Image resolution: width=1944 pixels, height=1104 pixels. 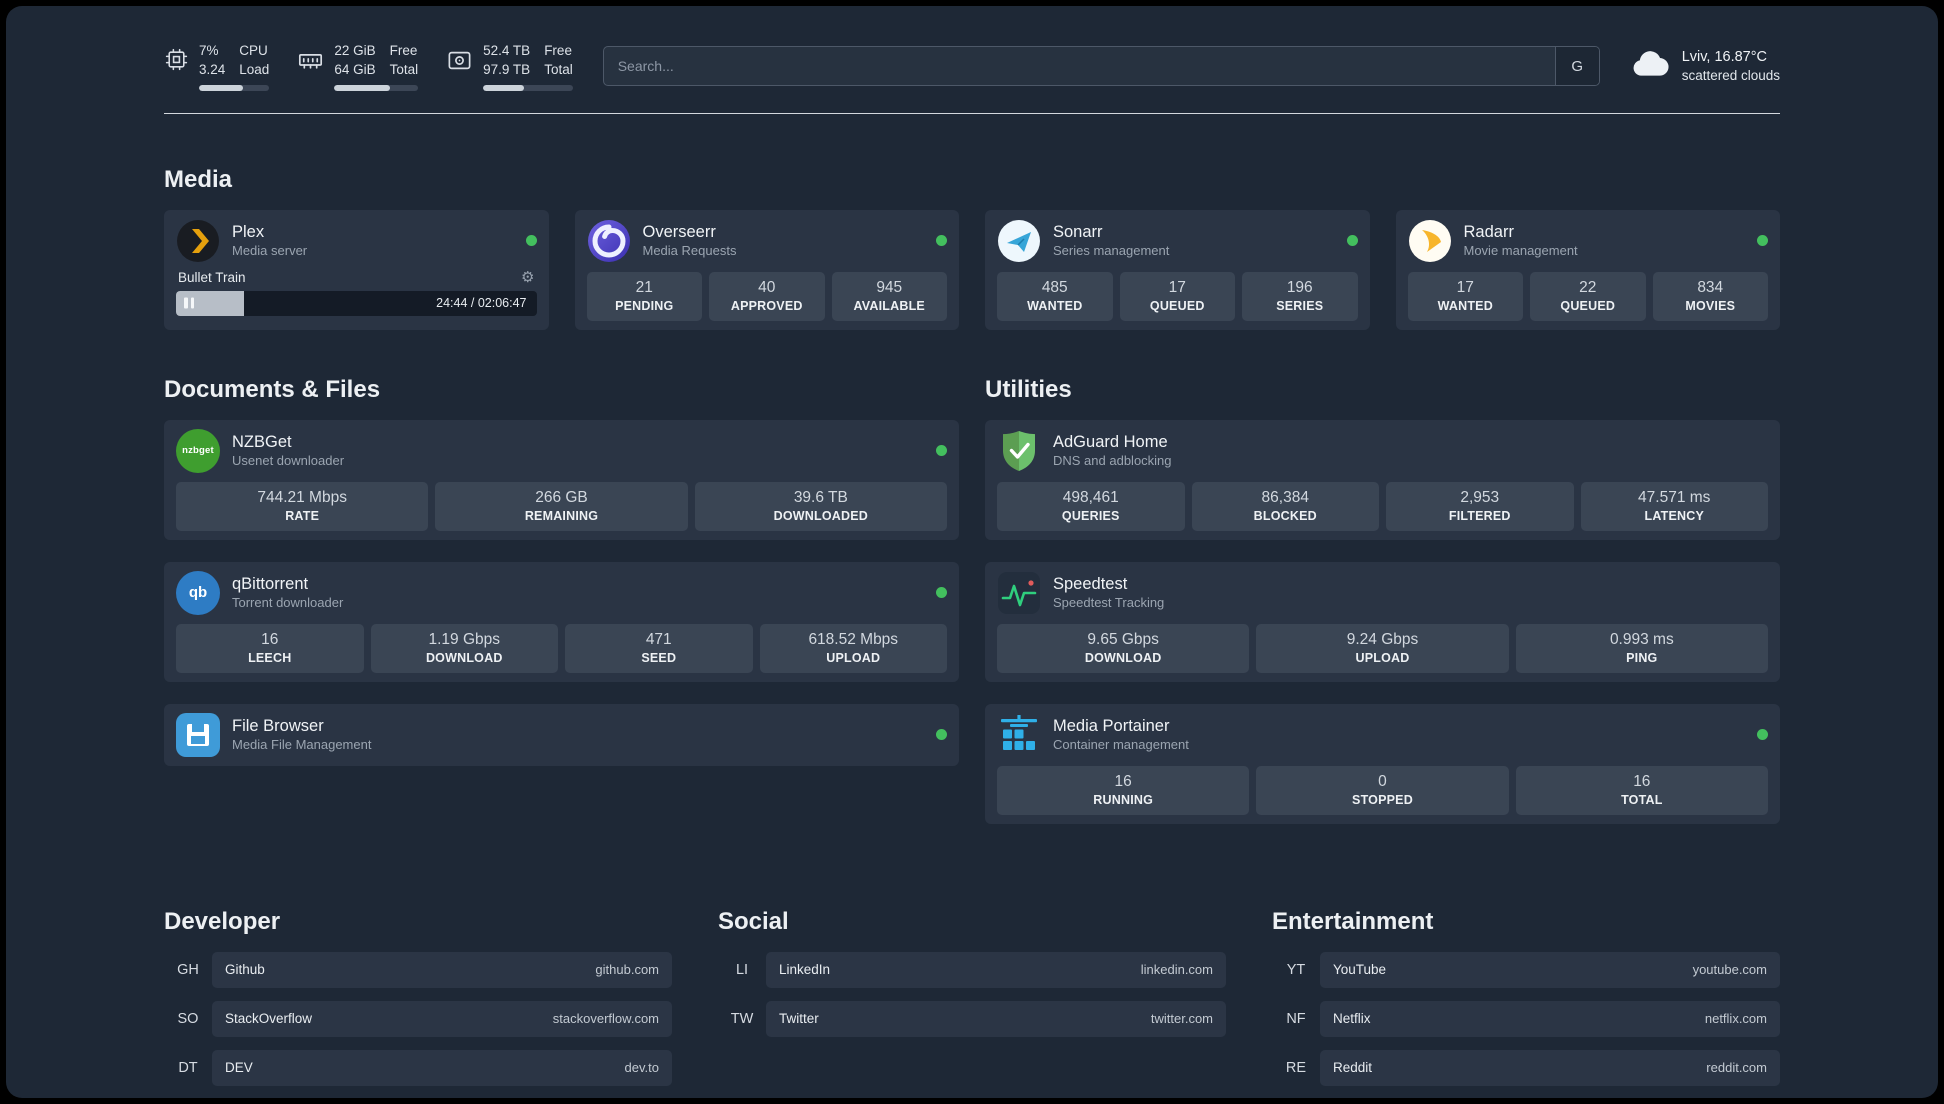 What do you see at coordinates (418, 1018) in the screenshot?
I see `bookmark-stackoverflow: SO StackOverflow stackoverflow.com` at bounding box center [418, 1018].